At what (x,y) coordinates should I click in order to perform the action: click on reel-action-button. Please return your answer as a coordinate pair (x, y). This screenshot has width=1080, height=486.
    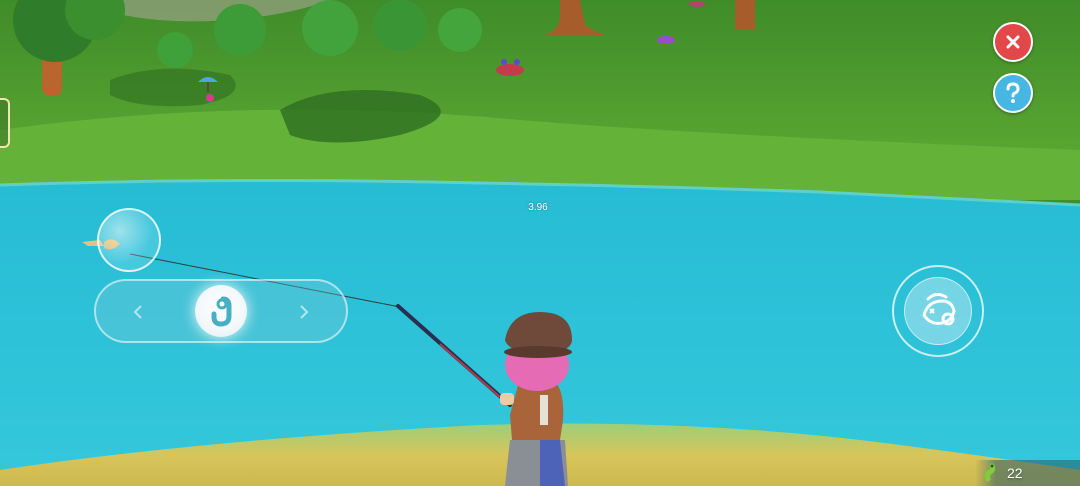
    Looking at the image, I should click on (938, 311).